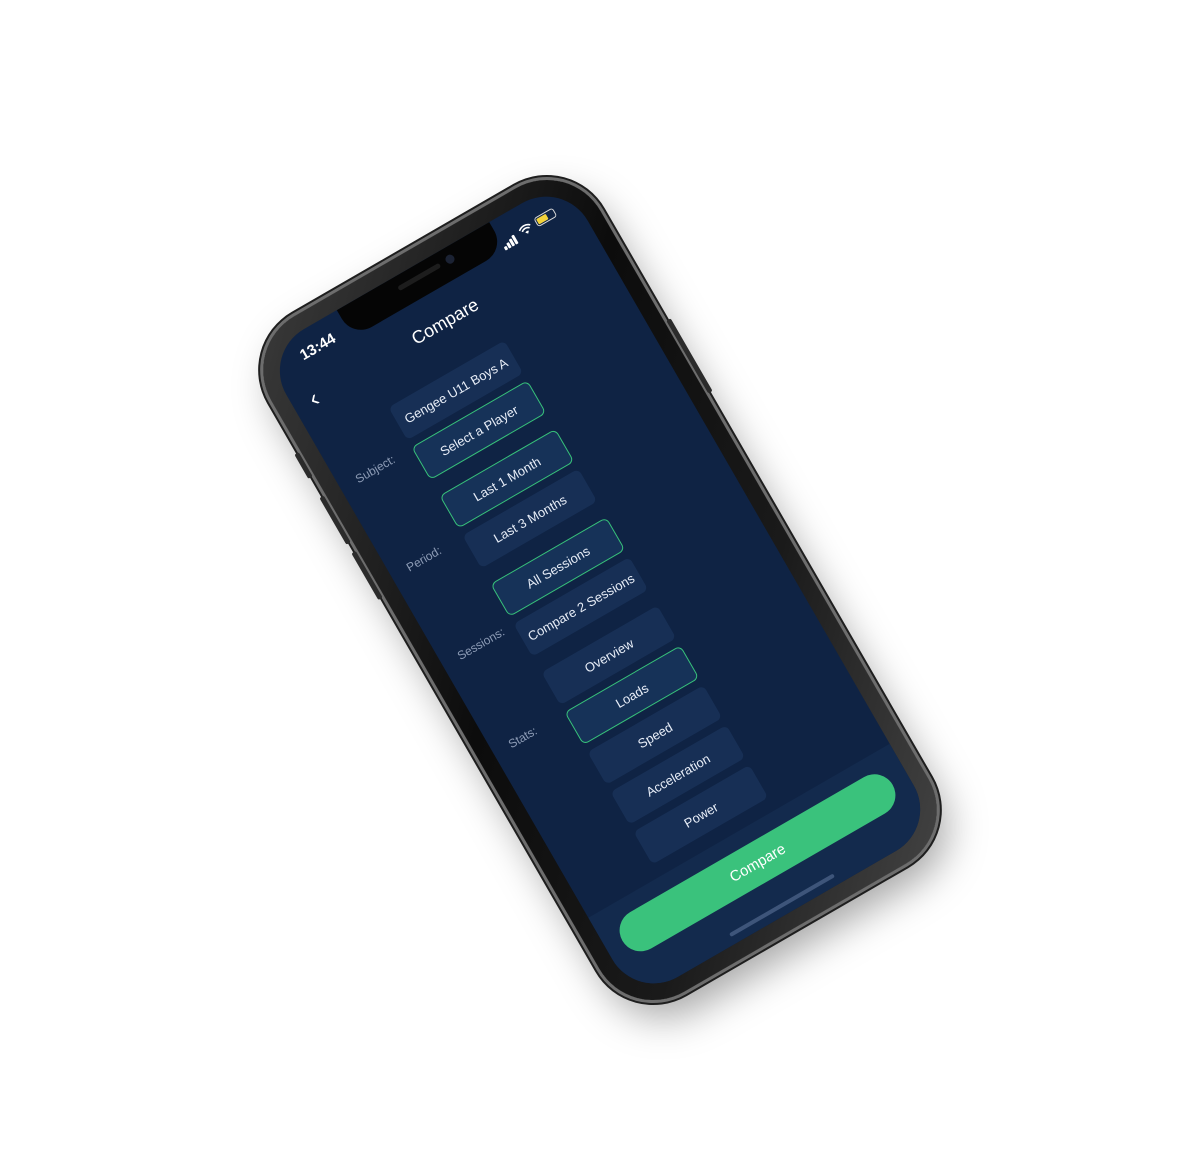 This screenshot has width=1200, height=1171. I want to click on volume-up-button, so click(335, 520).